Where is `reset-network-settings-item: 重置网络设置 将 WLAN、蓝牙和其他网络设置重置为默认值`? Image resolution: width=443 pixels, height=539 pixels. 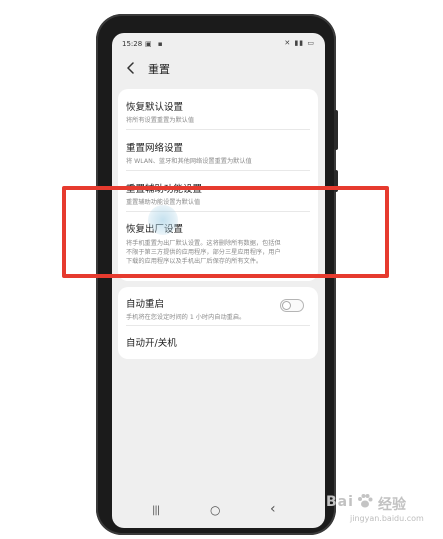
reset-network-settings-item: 重置网络设置 将 WLAN、蓝牙和其他网络设置重置为默认值 is located at coordinates (216, 153).